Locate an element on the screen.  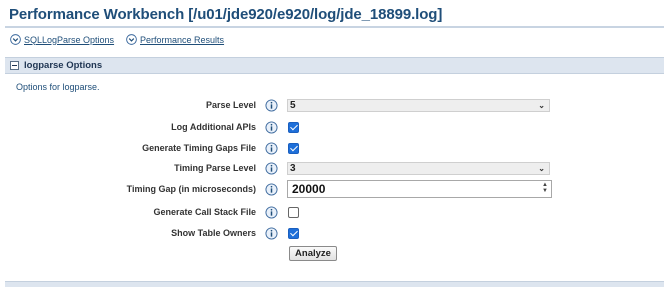
collapse-icon is located at coordinates (14, 65).